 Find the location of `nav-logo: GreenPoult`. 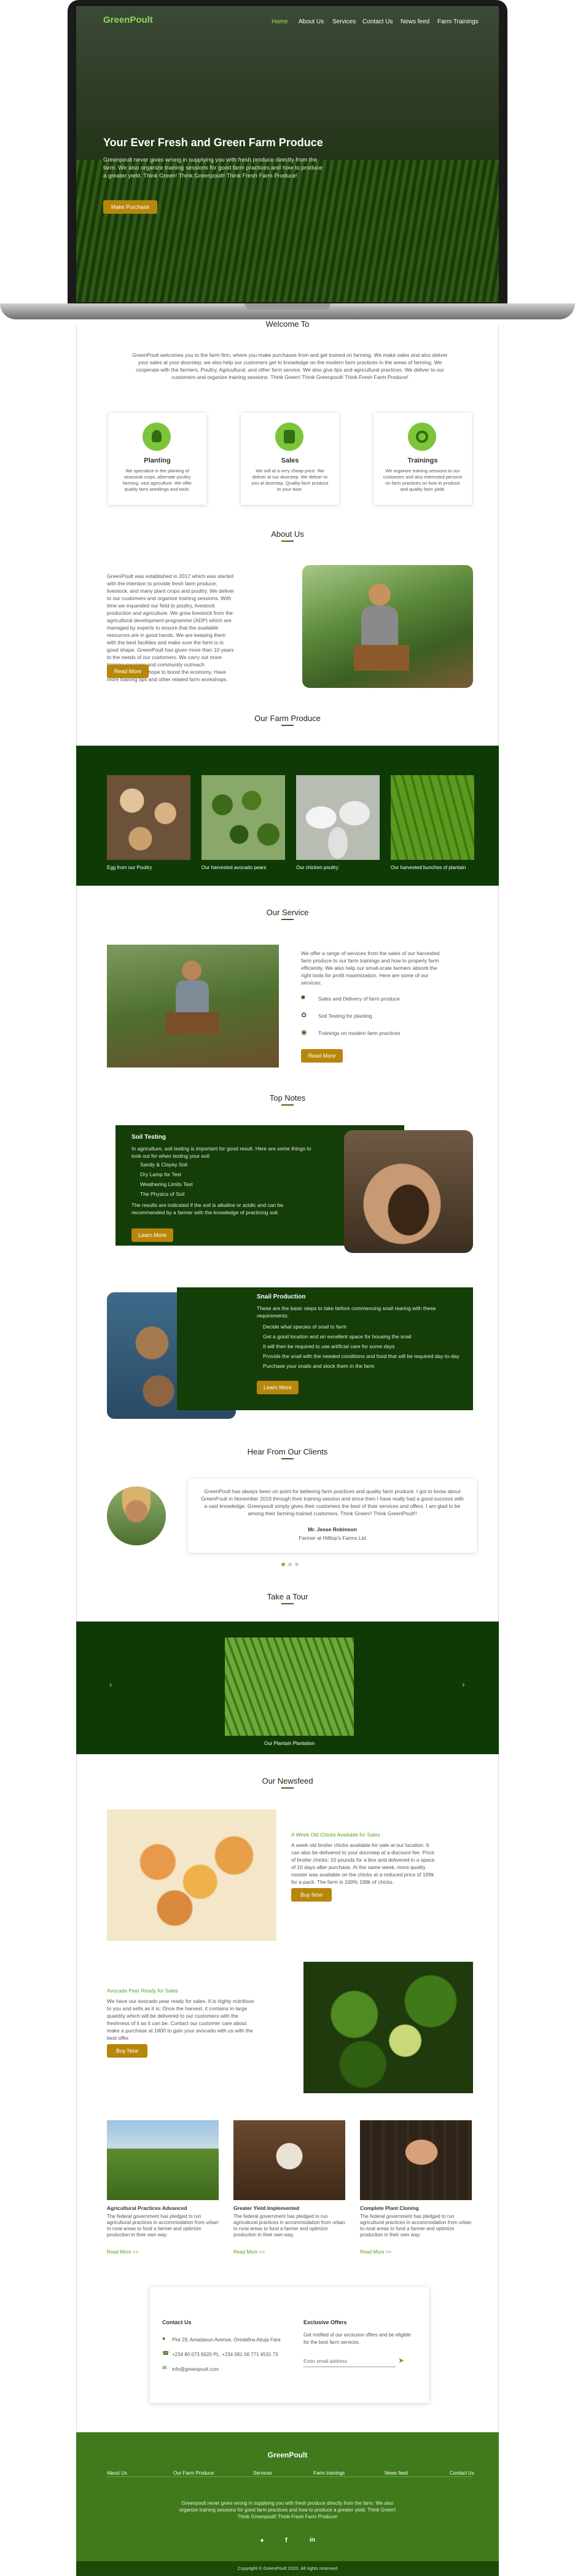

nav-logo: GreenPoult is located at coordinates (128, 20).